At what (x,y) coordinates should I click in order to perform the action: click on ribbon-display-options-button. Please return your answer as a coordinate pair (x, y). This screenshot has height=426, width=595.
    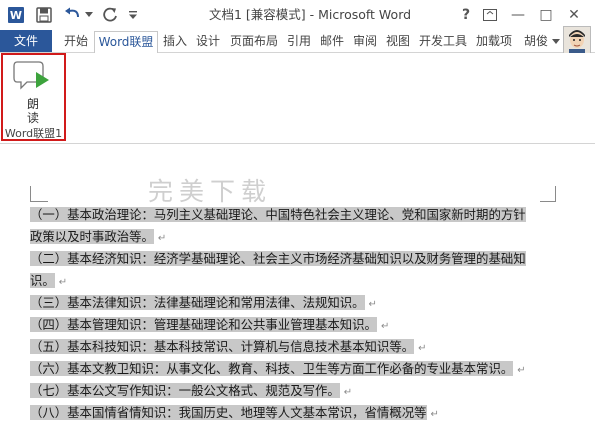
    Looking at the image, I should click on (490, 15).